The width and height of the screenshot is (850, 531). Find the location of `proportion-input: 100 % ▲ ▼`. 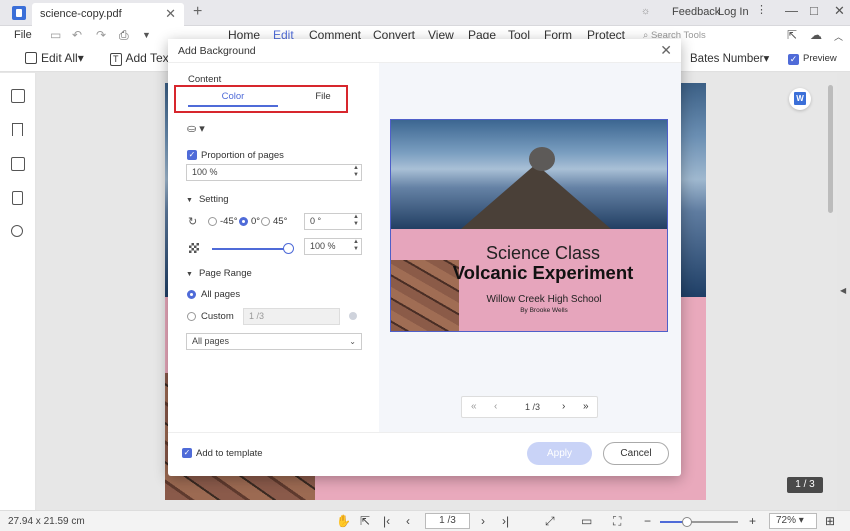

proportion-input: 100 % ▲ ▼ is located at coordinates (274, 172).